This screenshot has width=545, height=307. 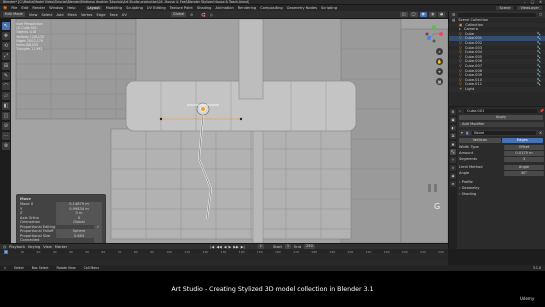 I want to click on xray-icon: ◫, so click(x=404, y=14).